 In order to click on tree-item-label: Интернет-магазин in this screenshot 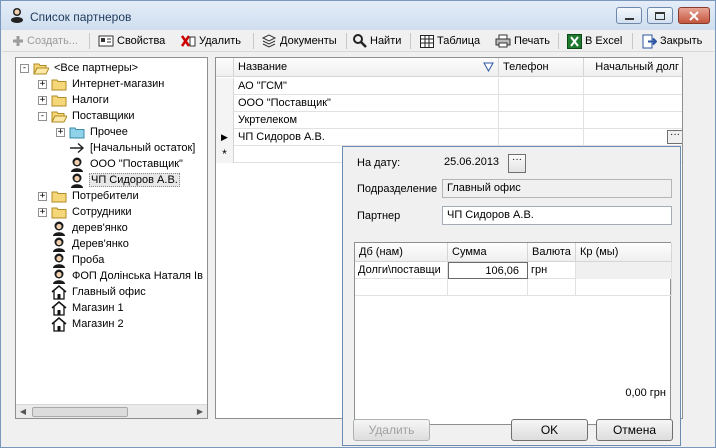, I will do `click(118, 84)`.